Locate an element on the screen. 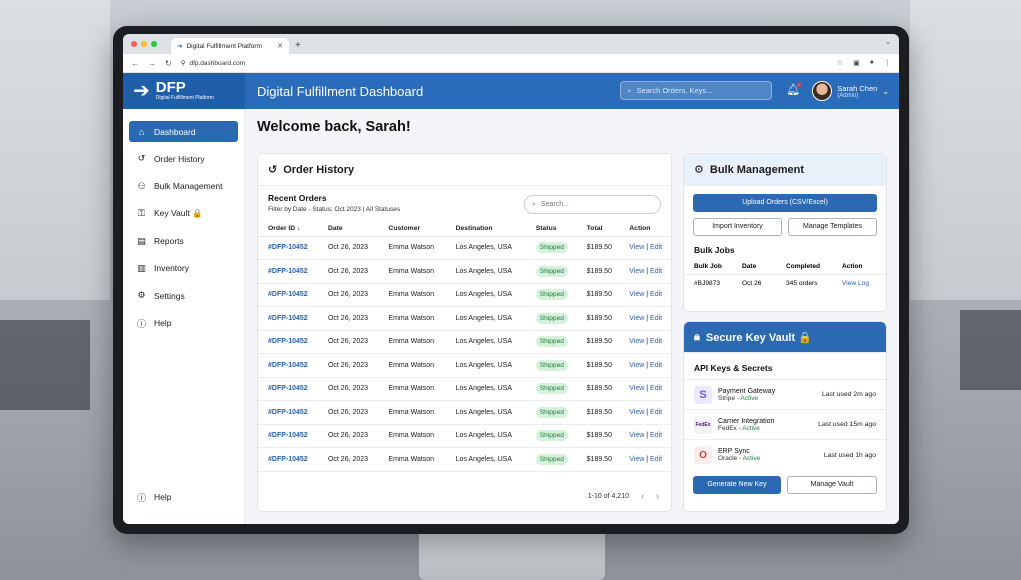 The width and height of the screenshot is (1021, 580). sidebar-item-help: ⓘ Help is located at coordinates (183, 323).